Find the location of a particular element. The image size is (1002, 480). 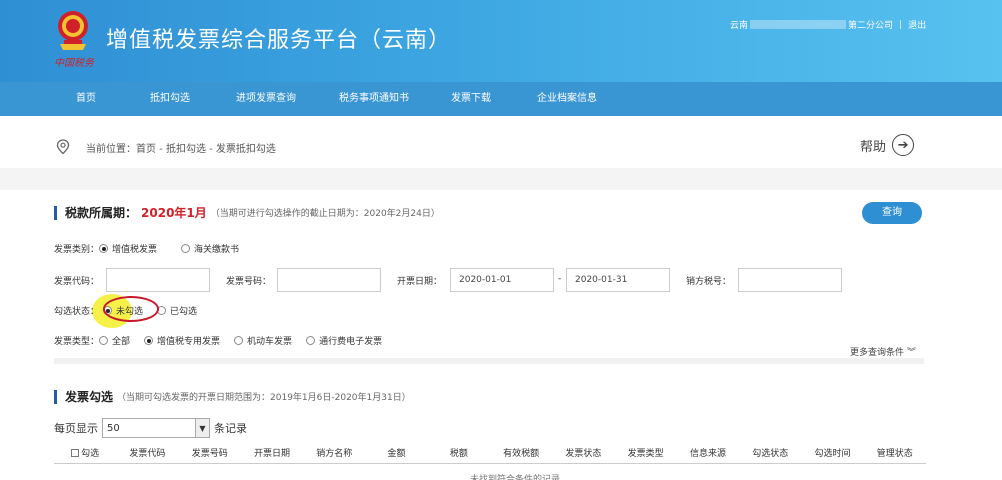

invoice-number-input is located at coordinates (329, 280).